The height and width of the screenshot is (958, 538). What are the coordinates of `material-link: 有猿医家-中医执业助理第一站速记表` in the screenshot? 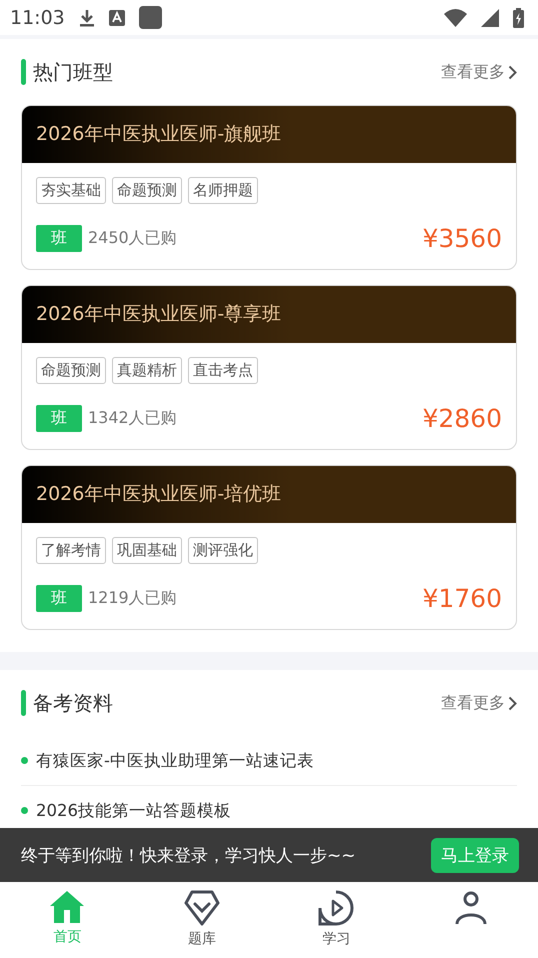 It's located at (175, 761).